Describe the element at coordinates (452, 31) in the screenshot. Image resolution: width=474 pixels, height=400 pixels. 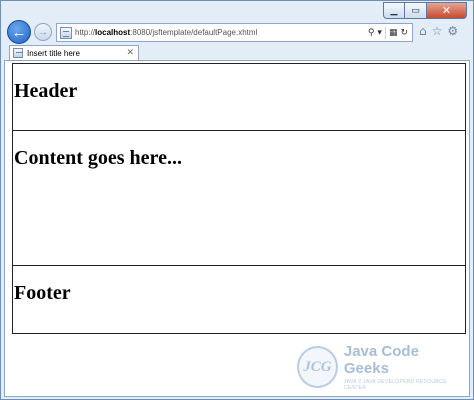
I see `settings-gear-icon: ⚙` at that location.